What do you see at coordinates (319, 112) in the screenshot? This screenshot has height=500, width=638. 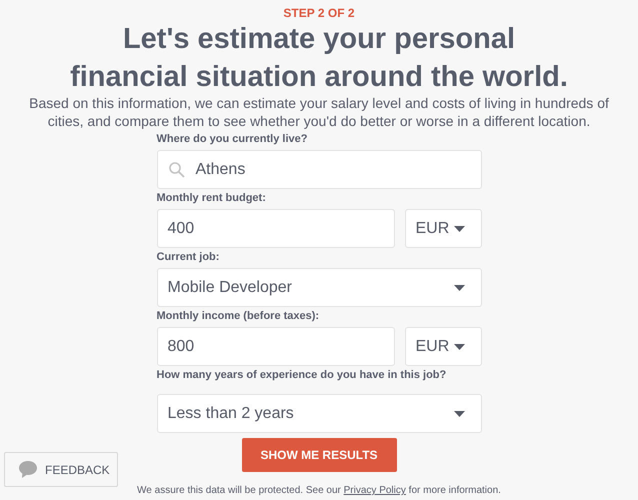 I see `intro-text: Based on this information, we can estimate your salary level and costs of living in hundreds of cities, and compare them to see whether you'd do better or worse in a different location.` at bounding box center [319, 112].